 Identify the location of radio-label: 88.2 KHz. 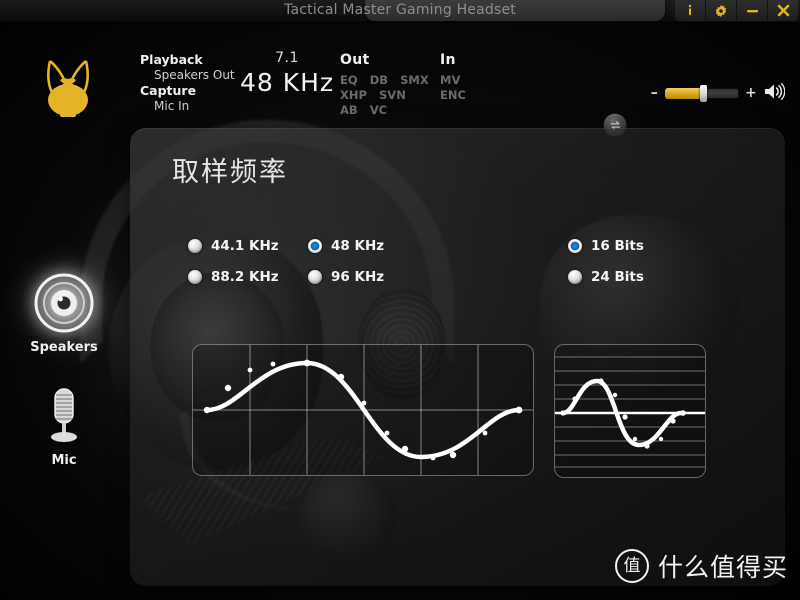
(245, 277).